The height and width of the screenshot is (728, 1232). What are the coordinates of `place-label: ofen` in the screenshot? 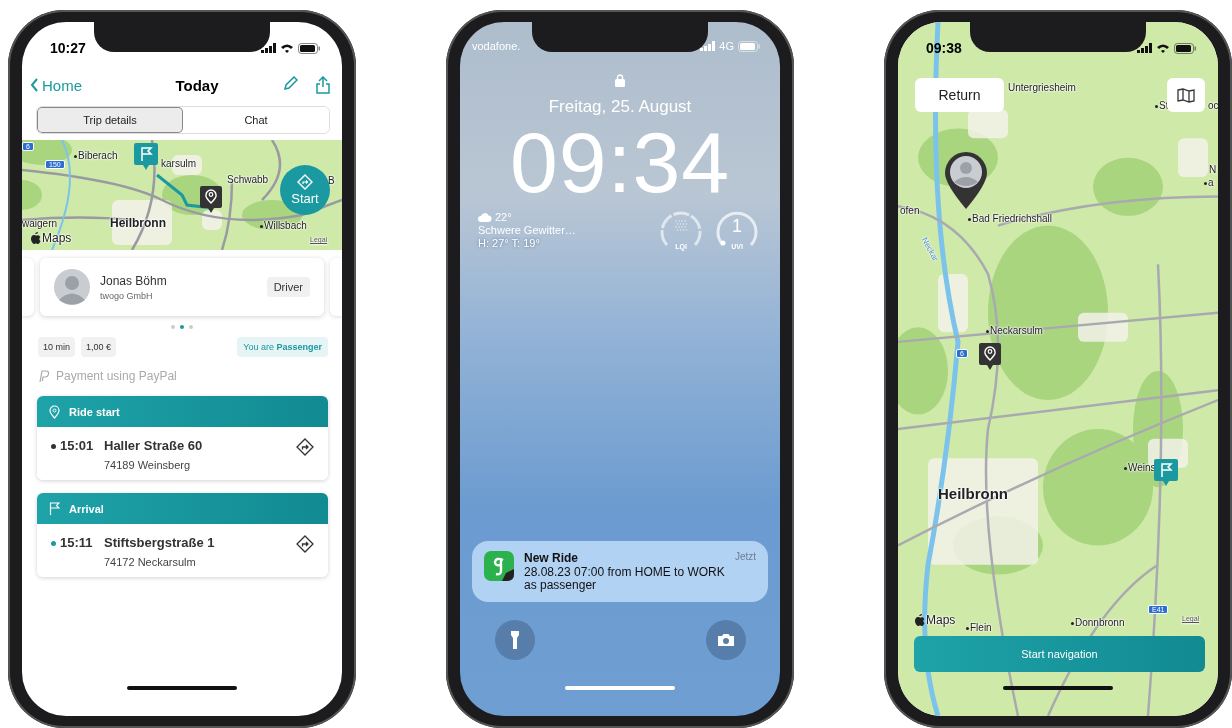 It's located at (910, 210).